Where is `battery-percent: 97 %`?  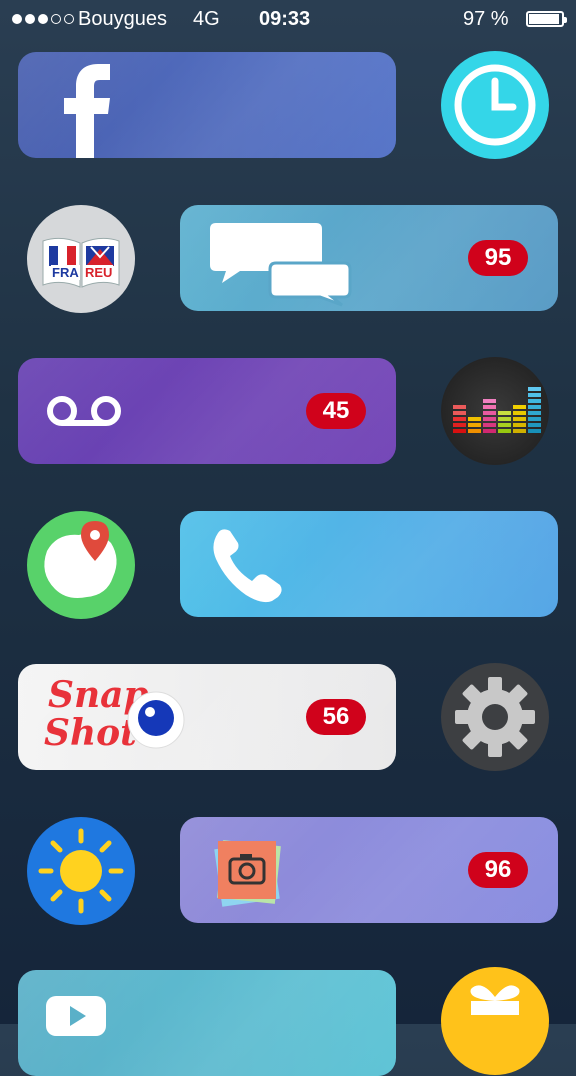 battery-percent: 97 % is located at coordinates (486, 19).